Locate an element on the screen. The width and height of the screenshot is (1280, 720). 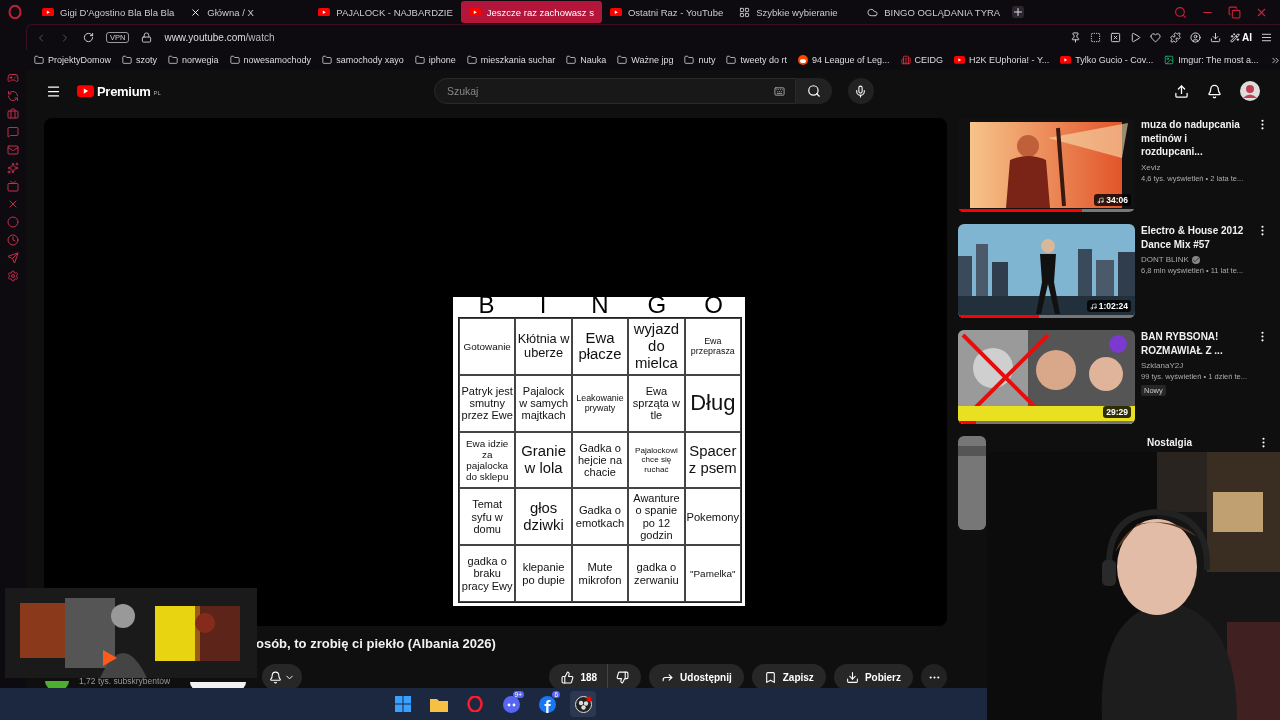
bookmark: iphone is located at coordinates (435, 60).